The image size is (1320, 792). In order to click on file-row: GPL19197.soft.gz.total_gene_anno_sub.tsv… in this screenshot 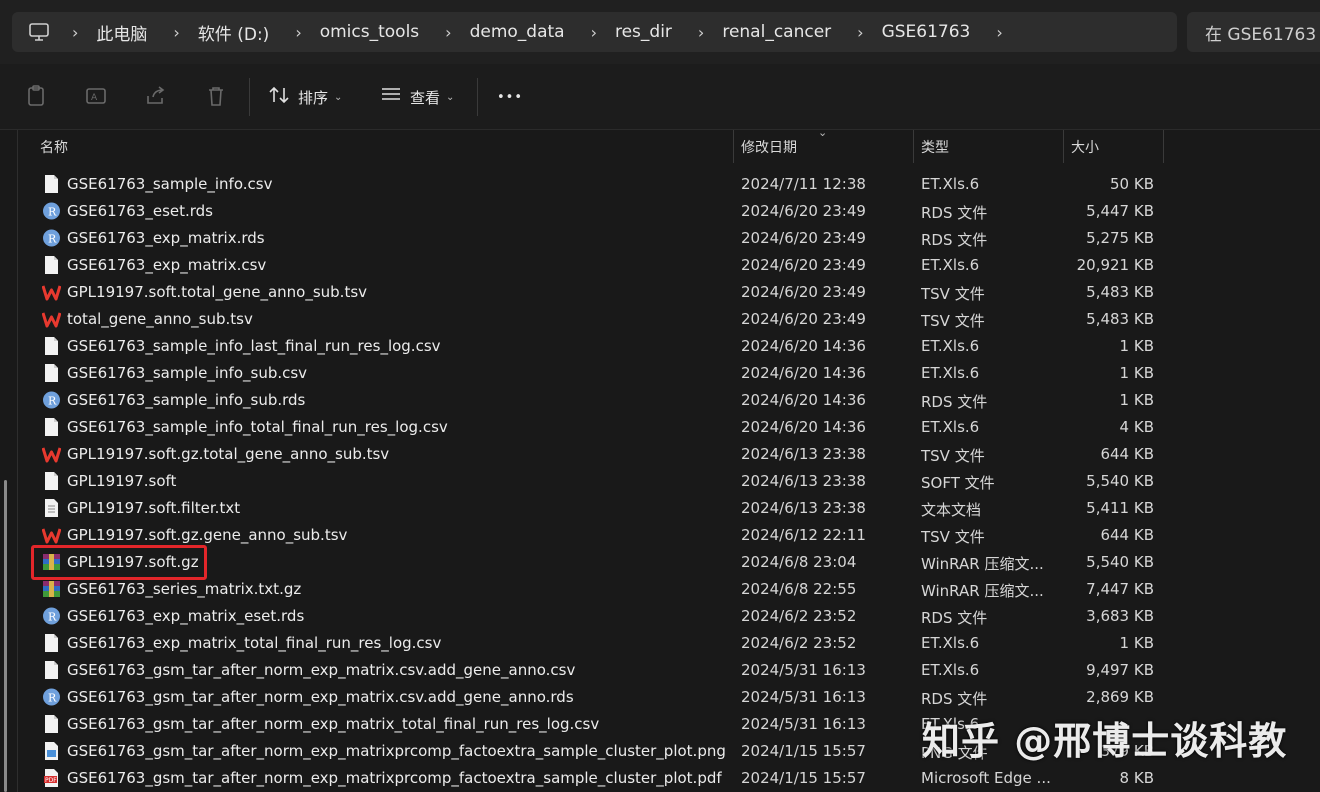, I will do `click(660, 454)`.